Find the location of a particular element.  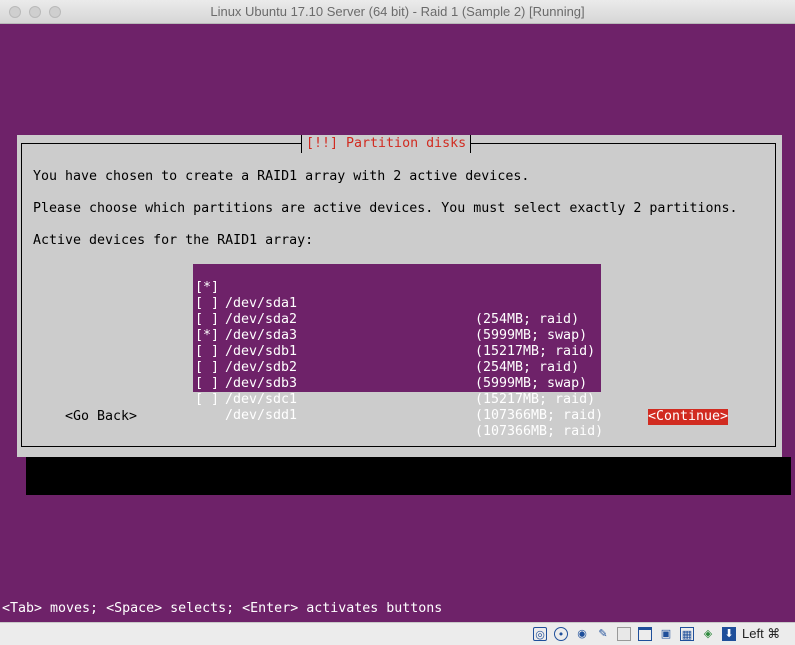

device-row: [ ] /dev/sda3 (15217MB; raid) is located at coordinates (397, 327).